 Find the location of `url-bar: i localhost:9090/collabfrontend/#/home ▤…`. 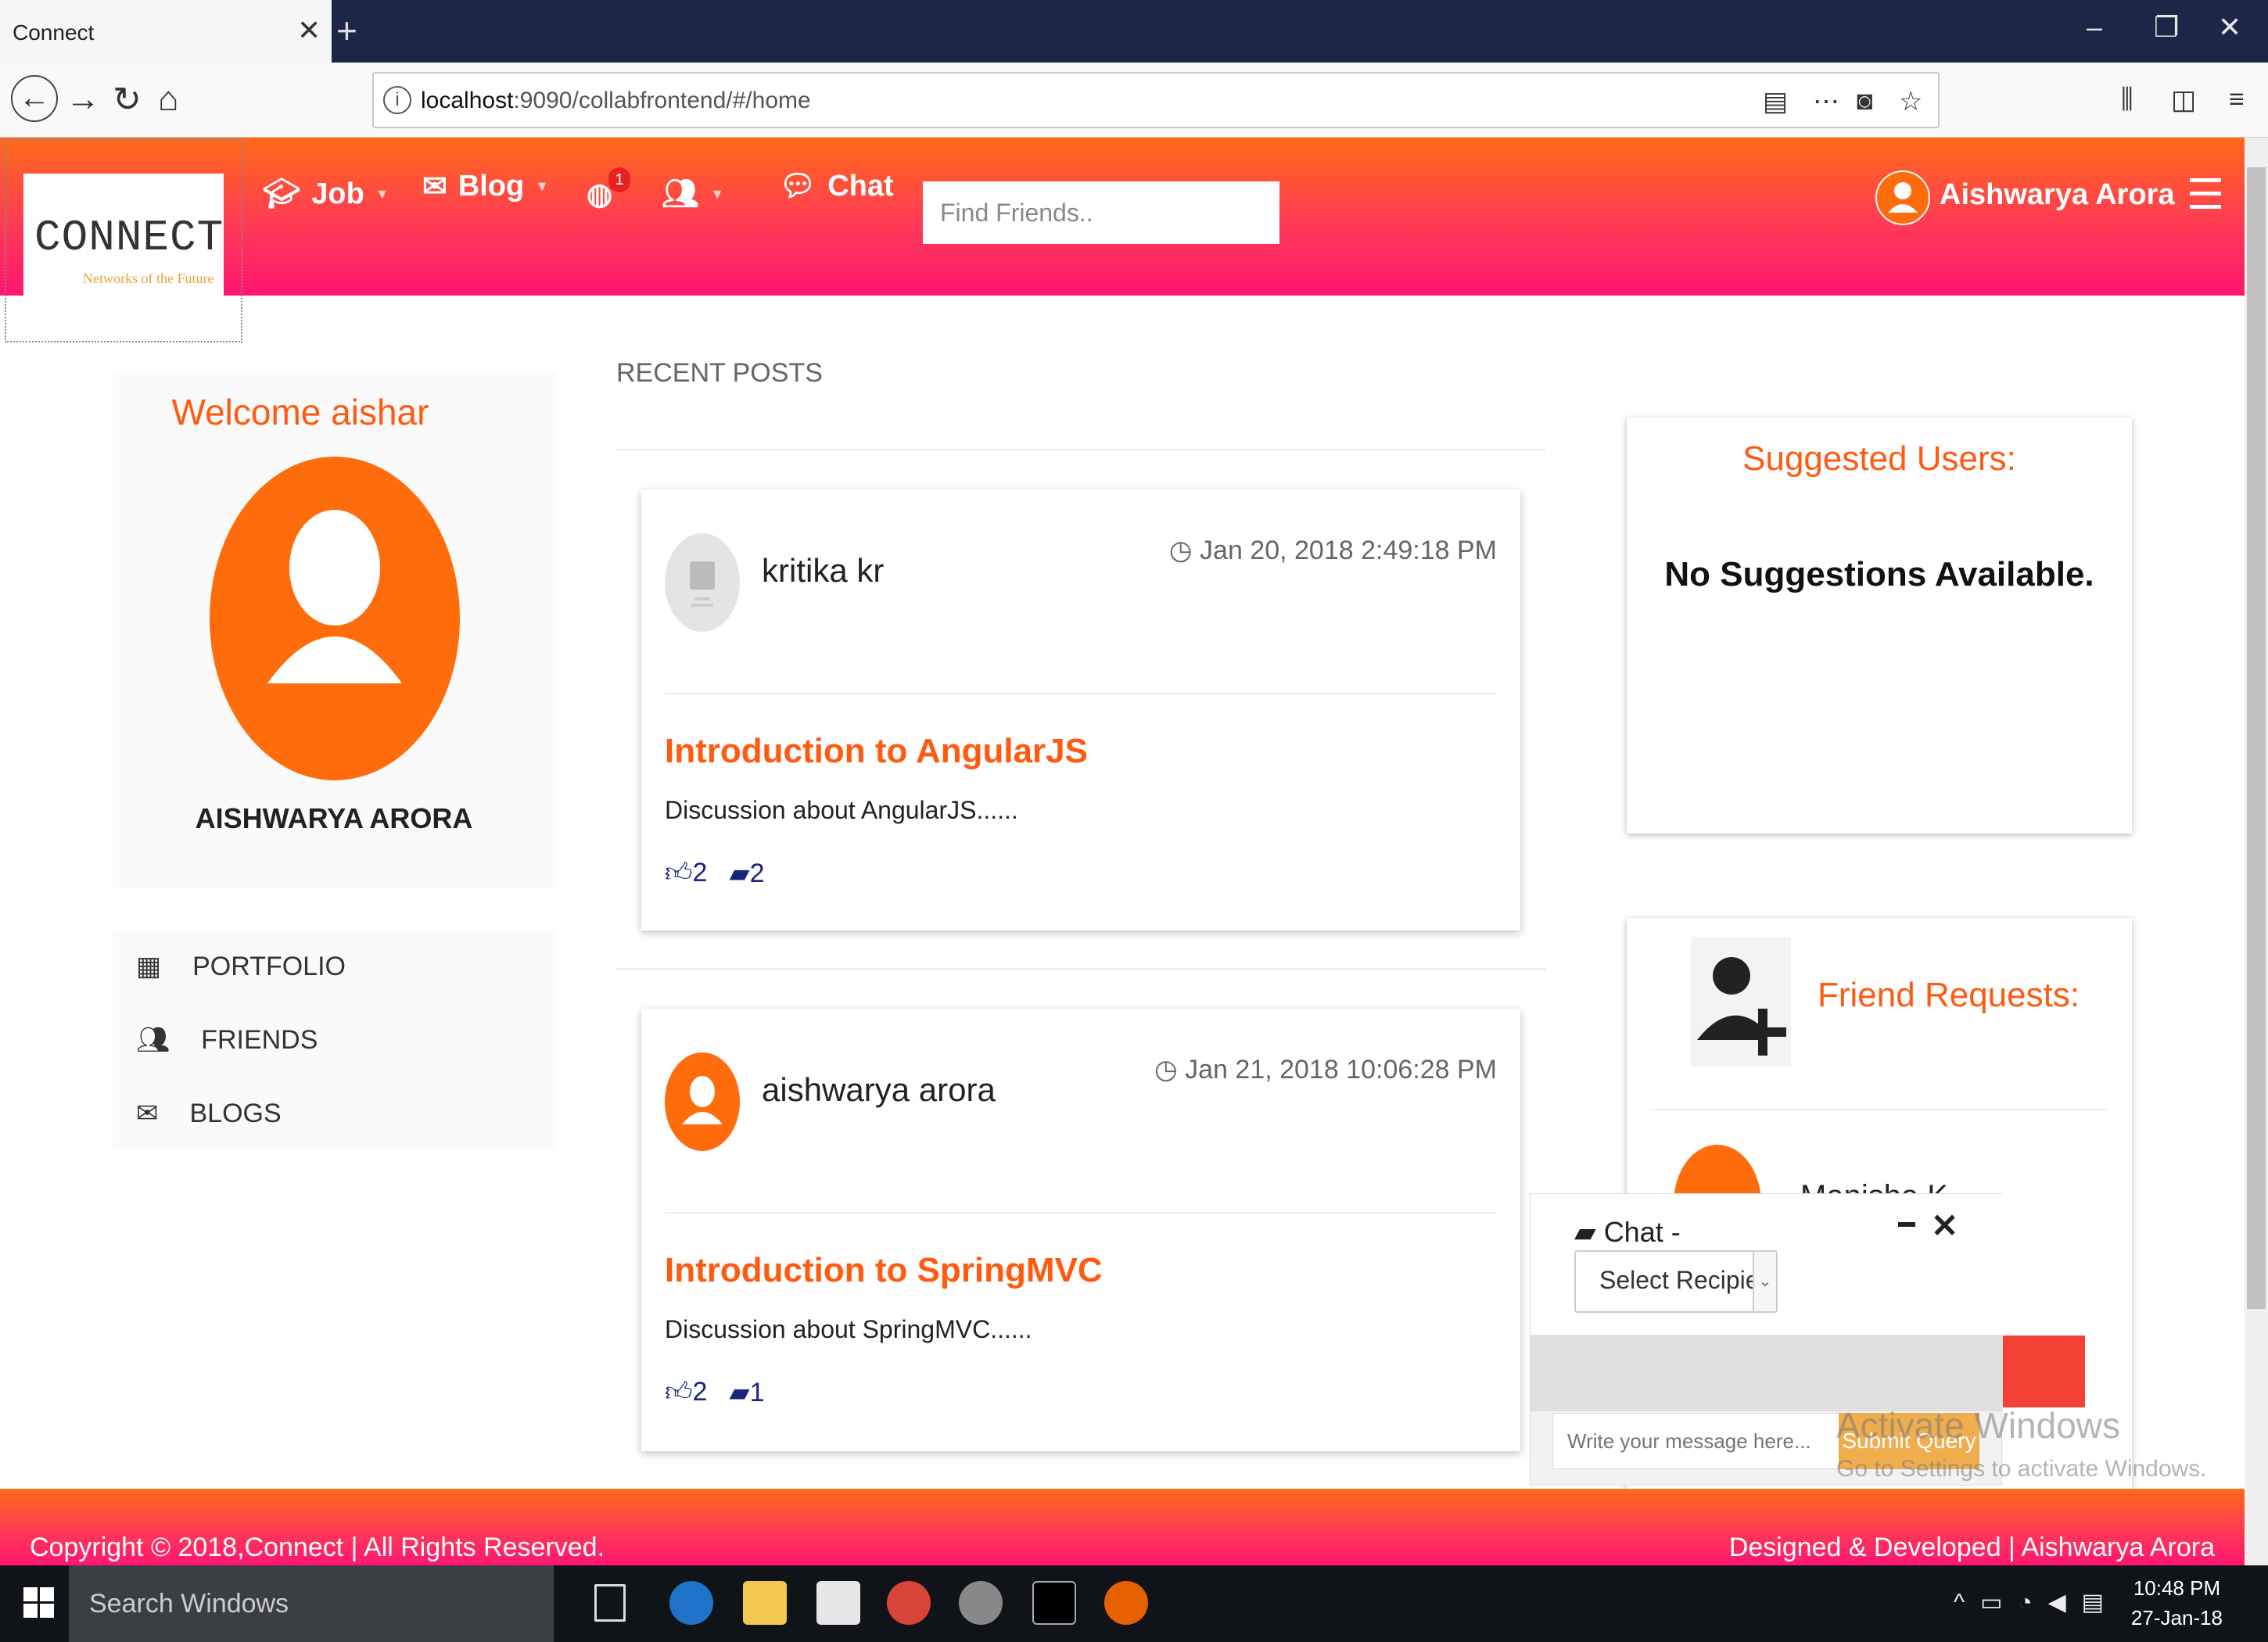

url-bar: i localhost:9090/collabfrontend/#/home ▤… is located at coordinates (1156, 100).